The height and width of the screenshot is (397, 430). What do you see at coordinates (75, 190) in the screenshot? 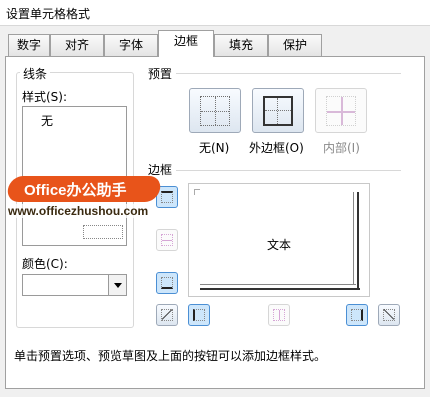
I see `watermark-brand: Office办公助手` at bounding box center [75, 190].